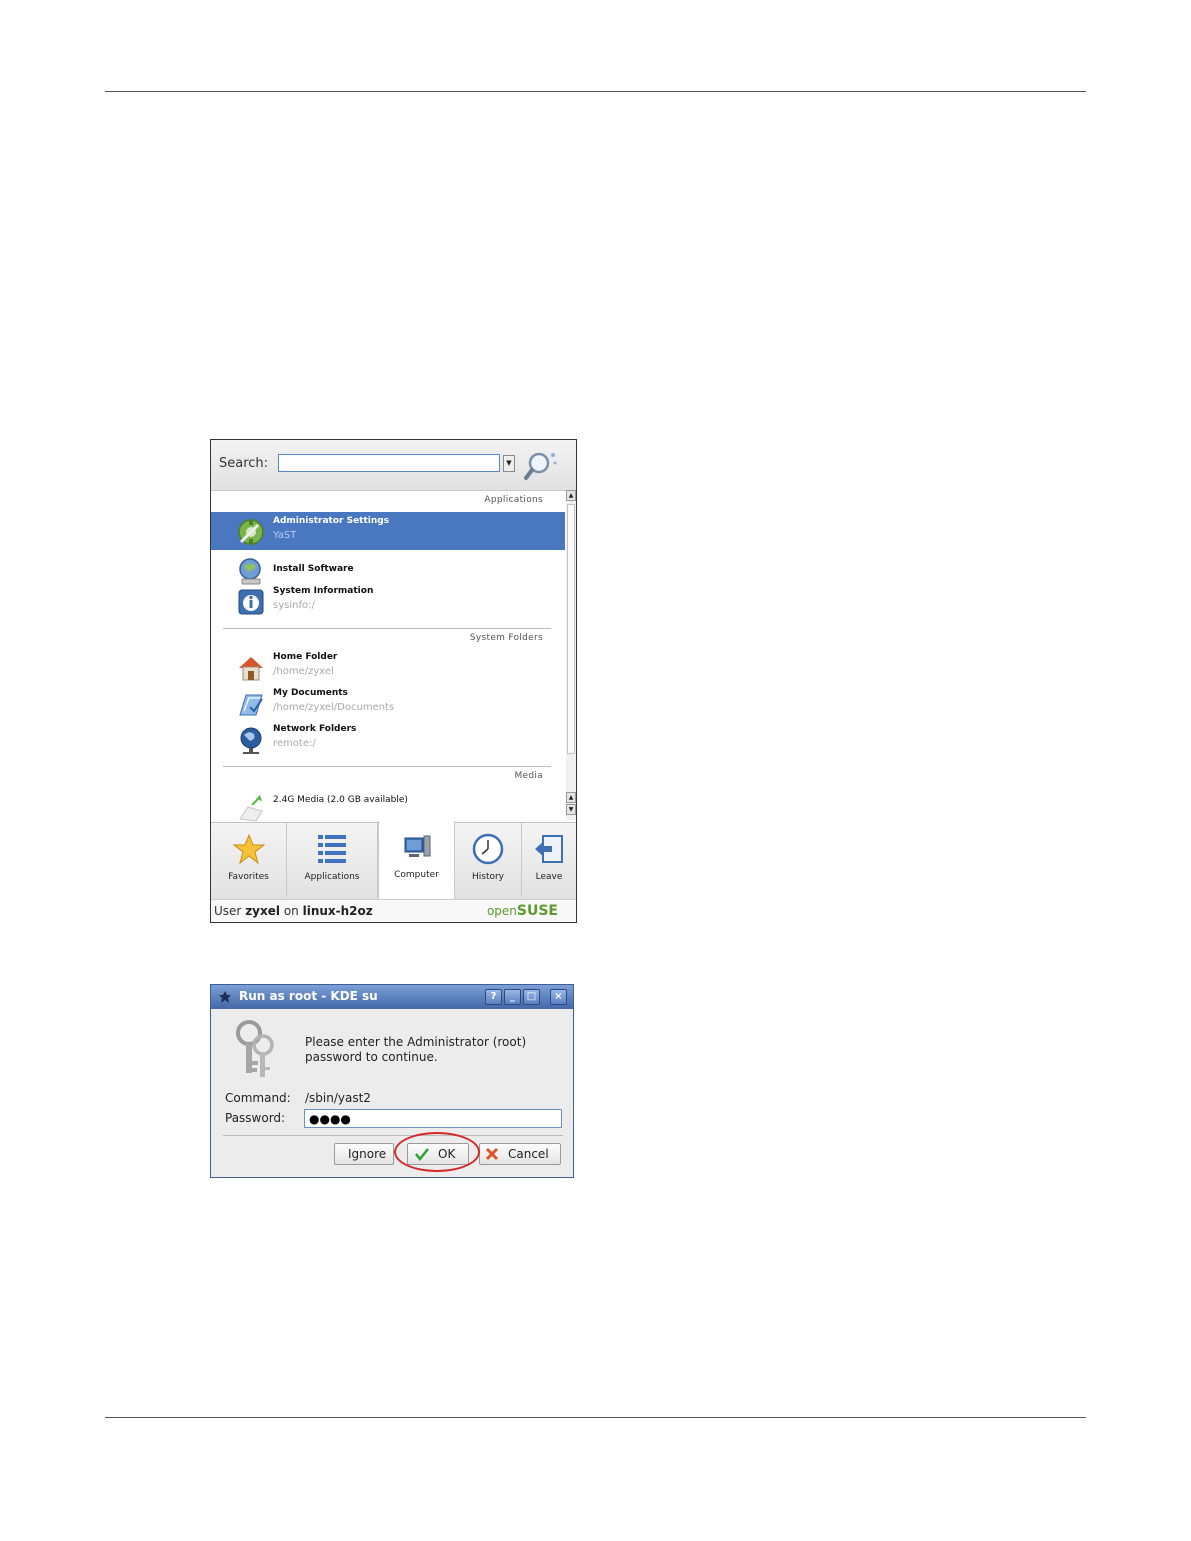  I want to click on item-title: System Information, so click(323, 591).